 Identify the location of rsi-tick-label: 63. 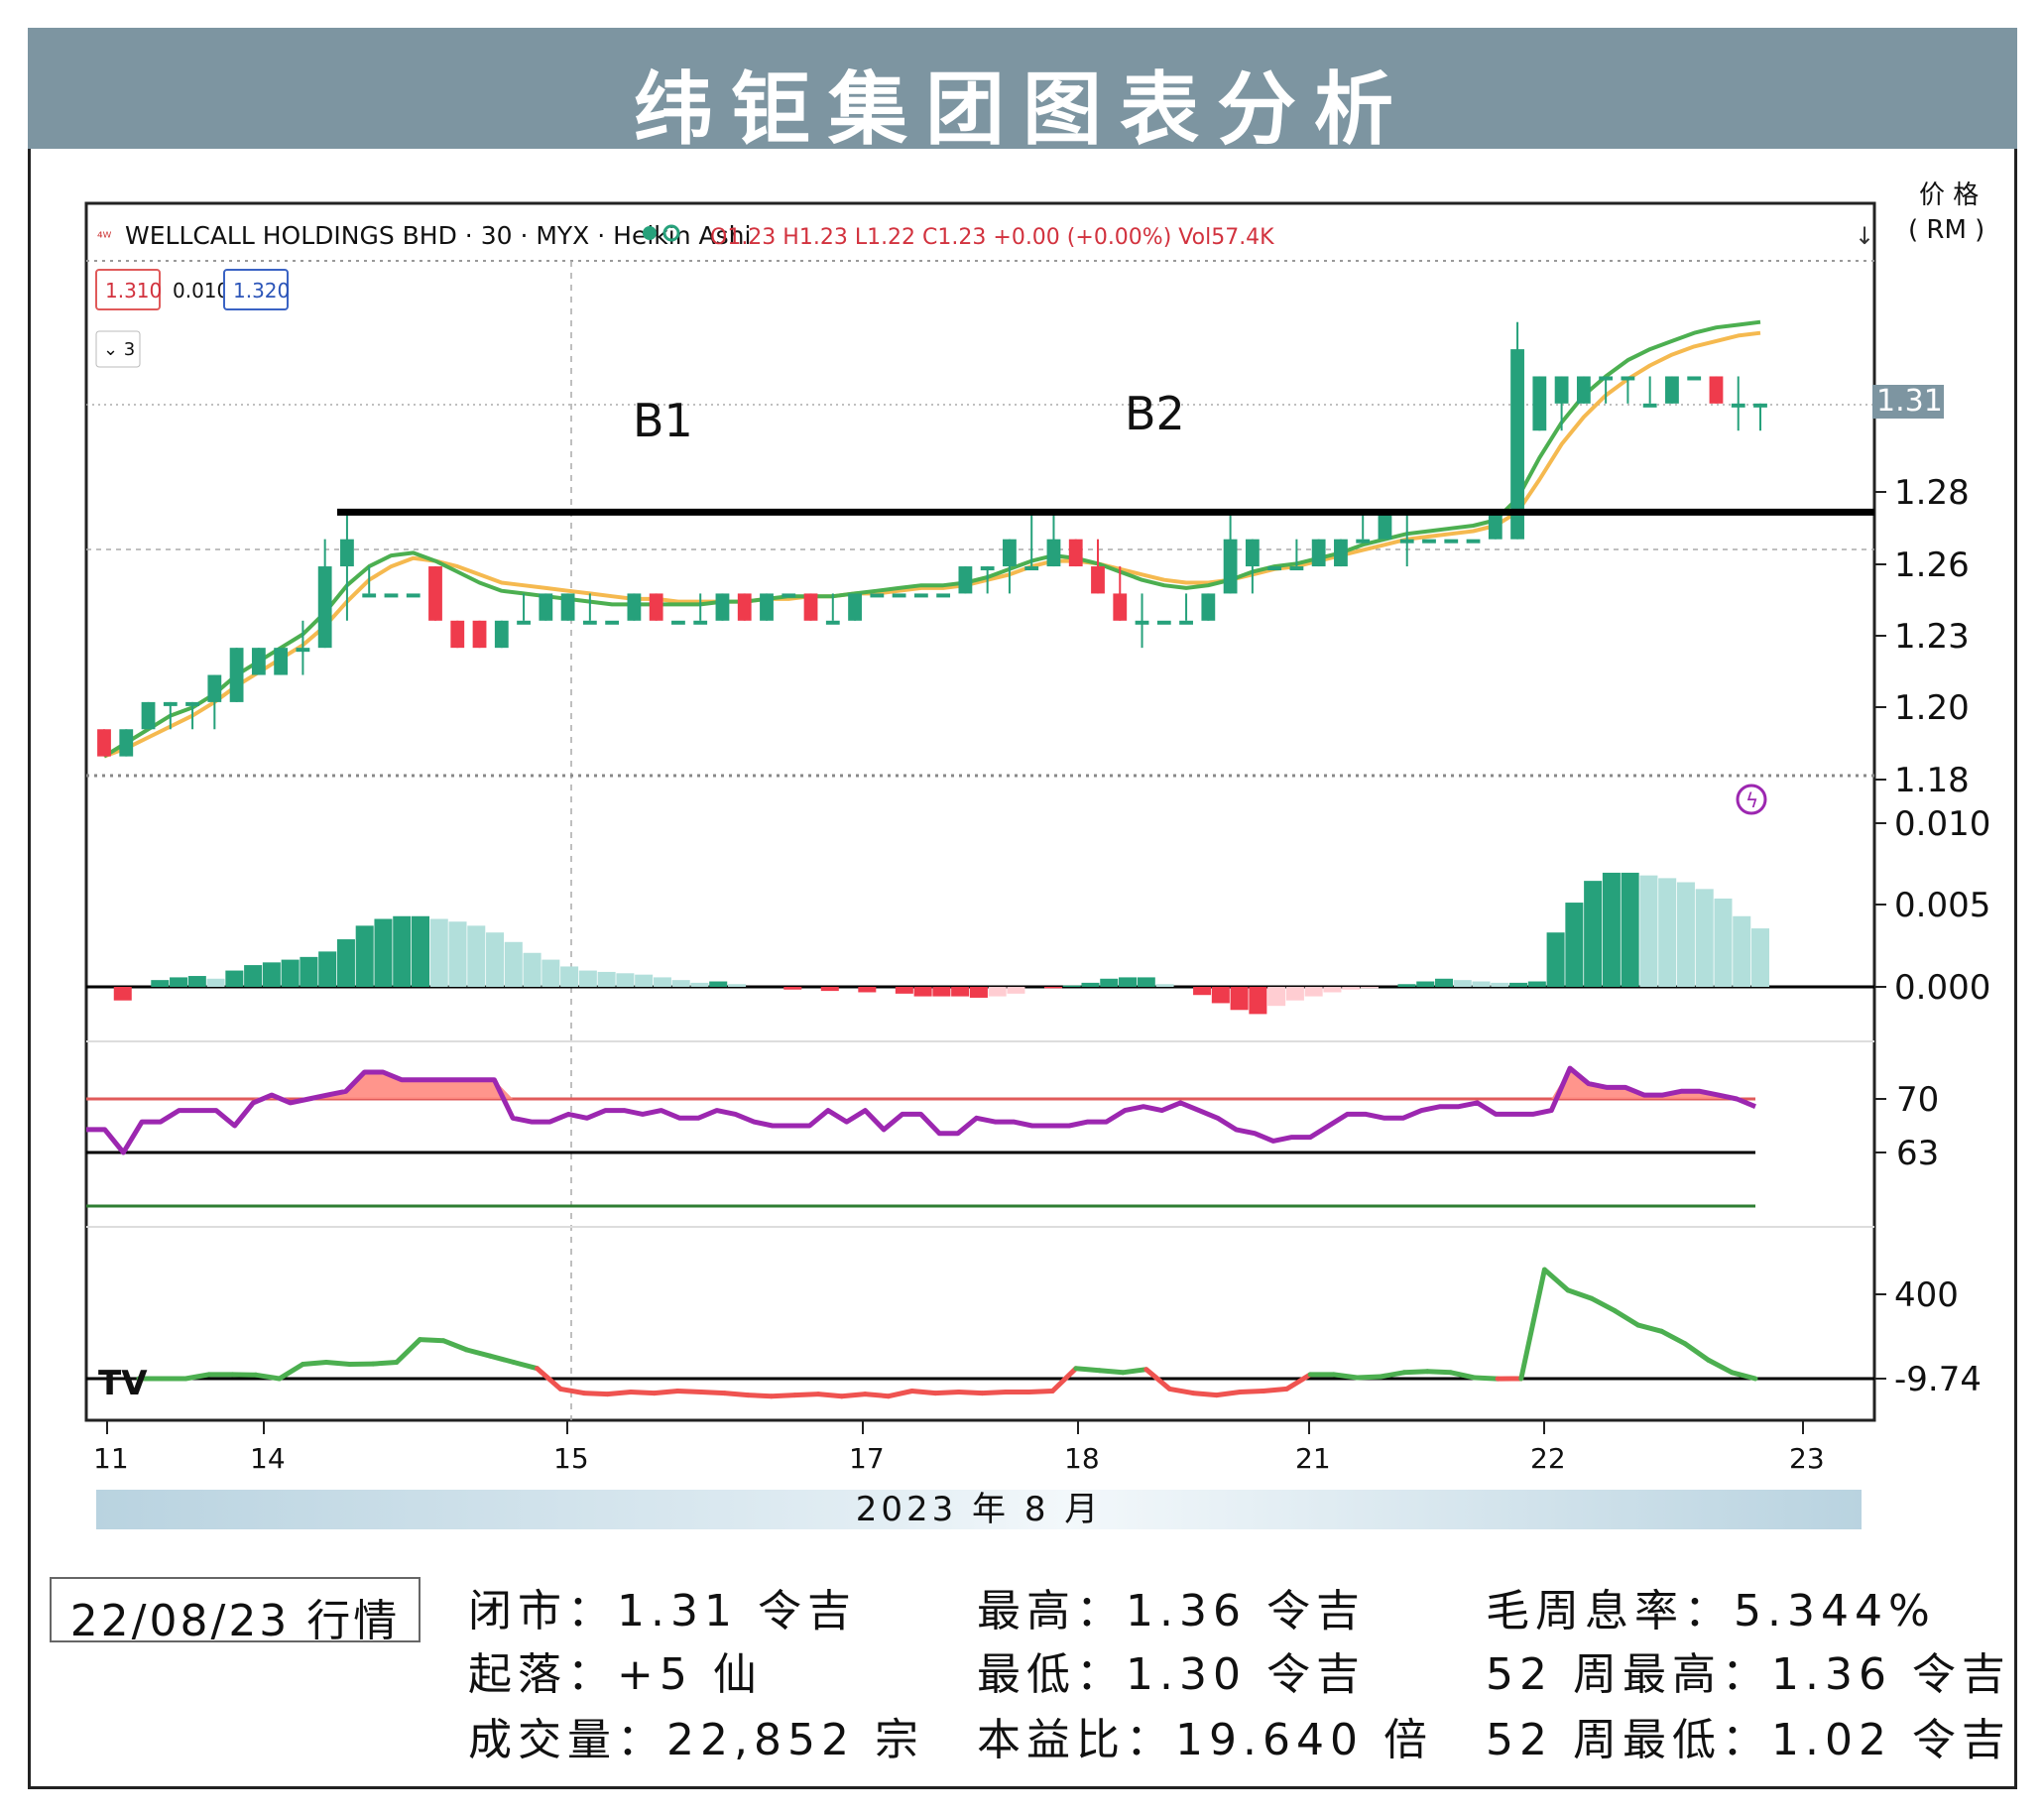
(1917, 1153).